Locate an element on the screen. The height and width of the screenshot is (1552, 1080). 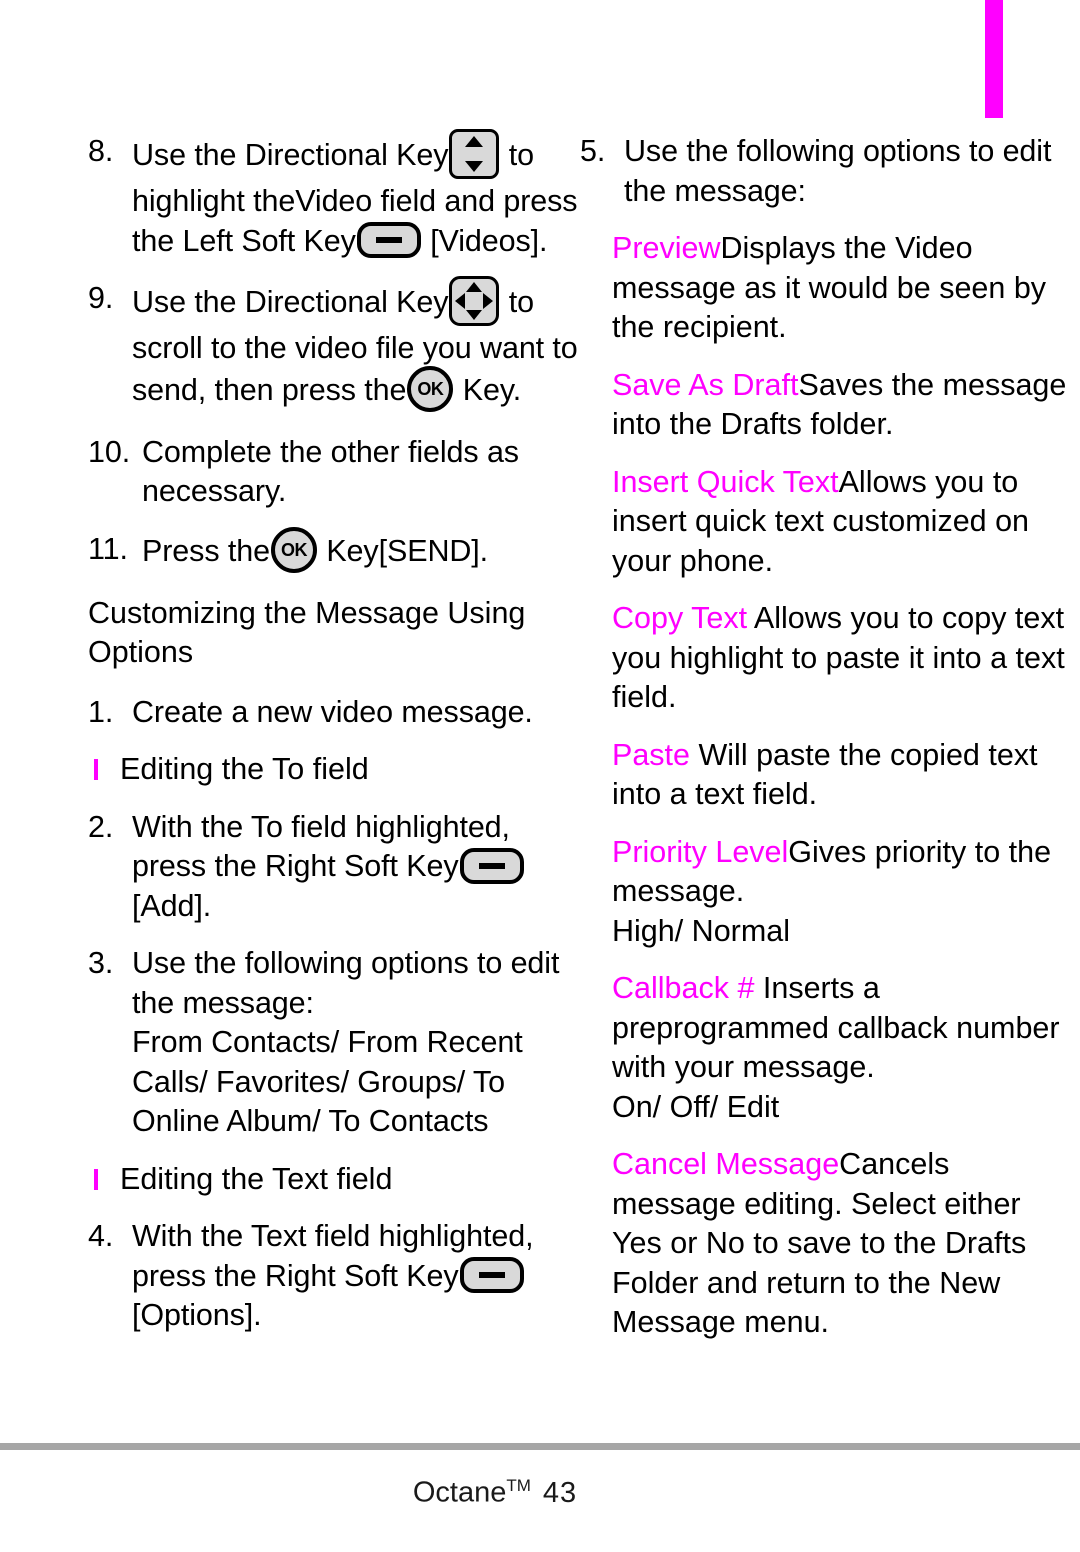
step-1-number: 1. is located at coordinates (101, 711).